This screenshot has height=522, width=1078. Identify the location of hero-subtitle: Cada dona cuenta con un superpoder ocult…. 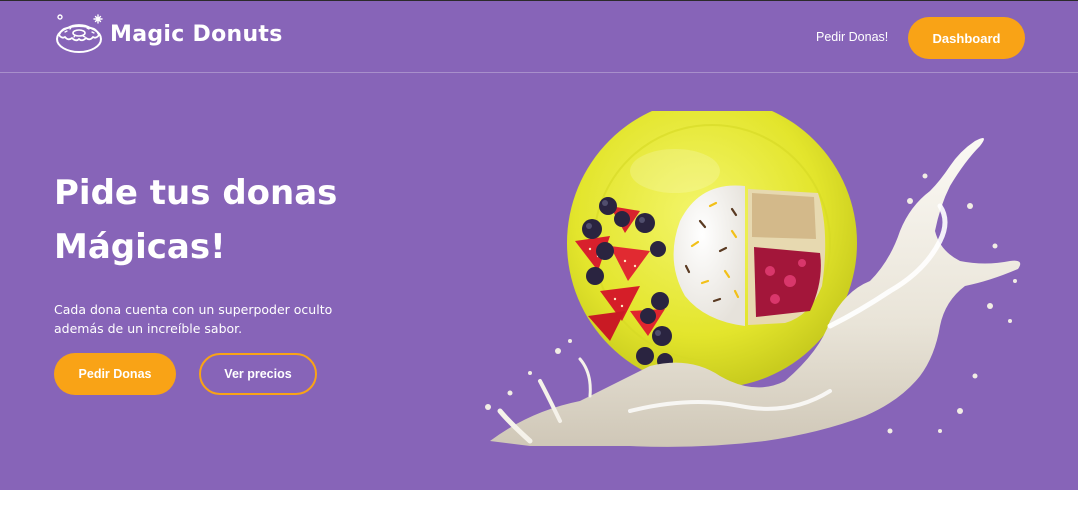
(193, 319).